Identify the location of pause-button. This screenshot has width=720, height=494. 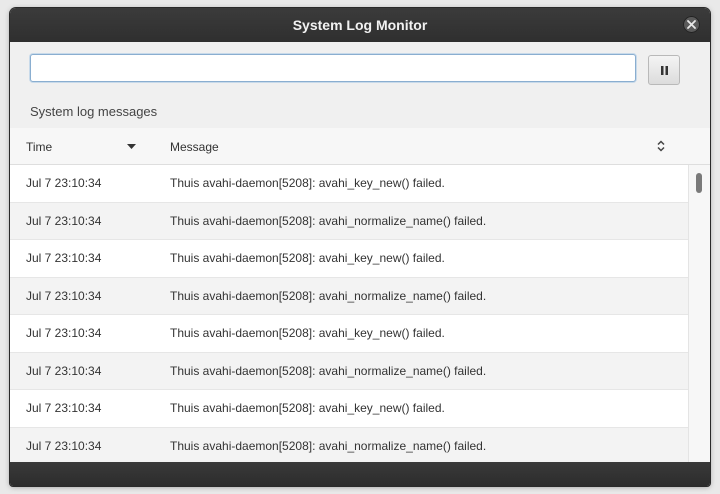
(664, 70).